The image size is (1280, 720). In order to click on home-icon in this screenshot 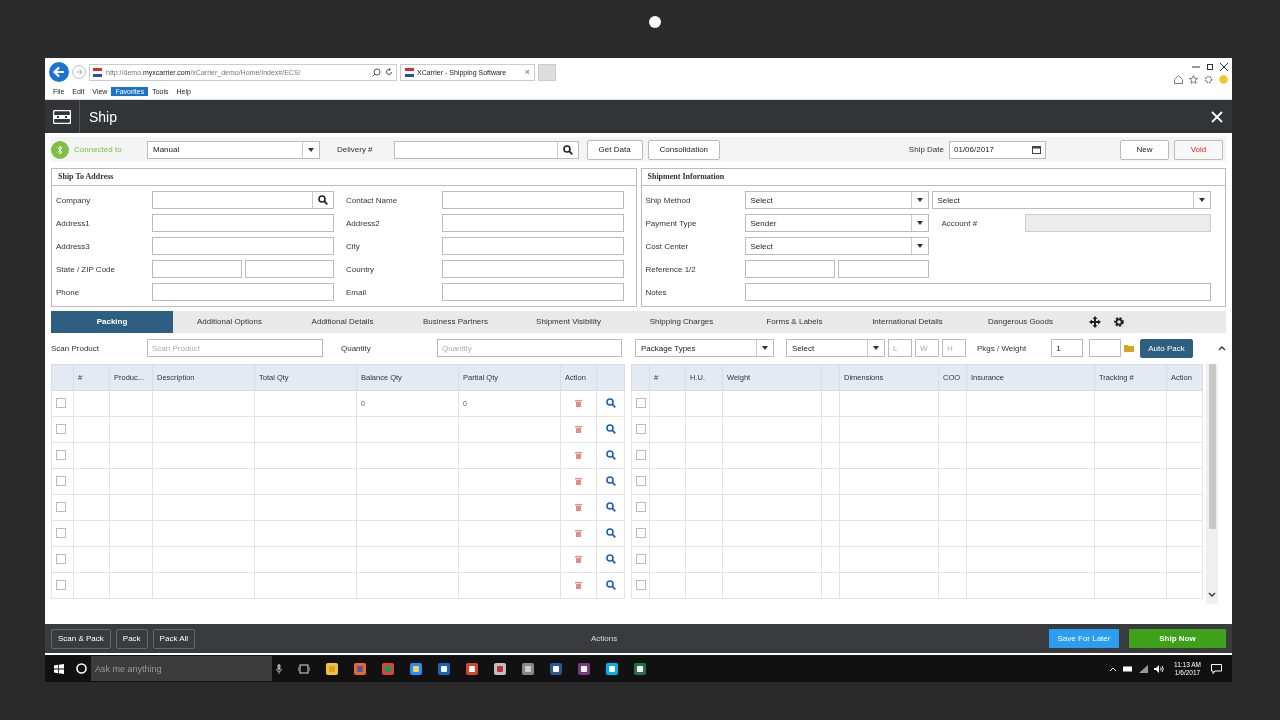, I will do `click(1178, 79)`.